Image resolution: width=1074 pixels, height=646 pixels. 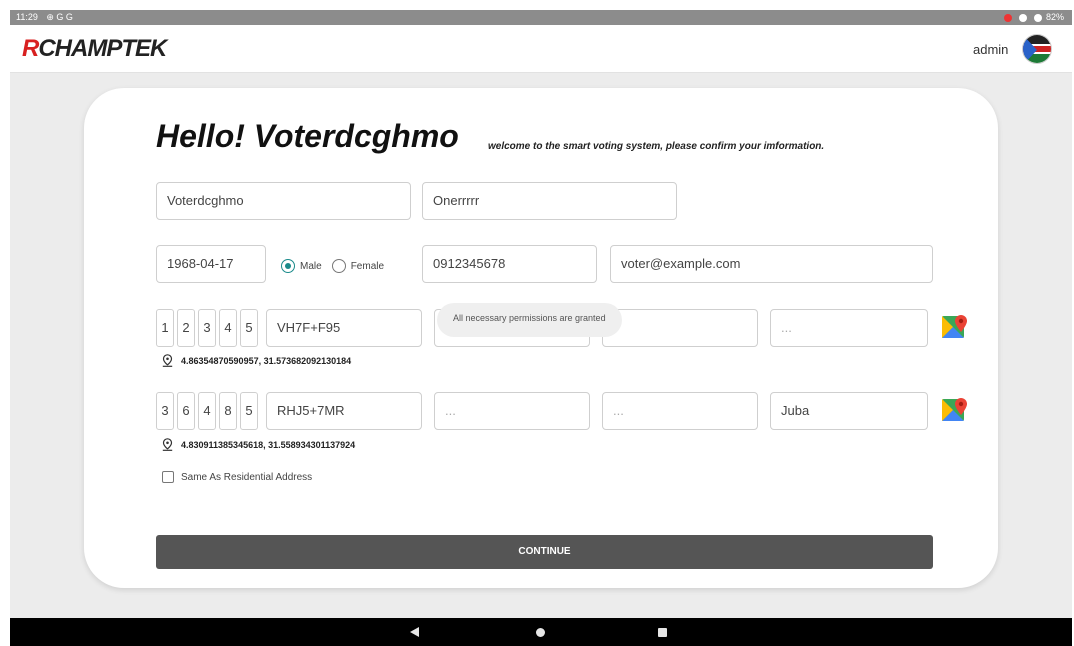 I want to click on same-as-residential-row: Same As Residential Address, so click(x=237, y=477).